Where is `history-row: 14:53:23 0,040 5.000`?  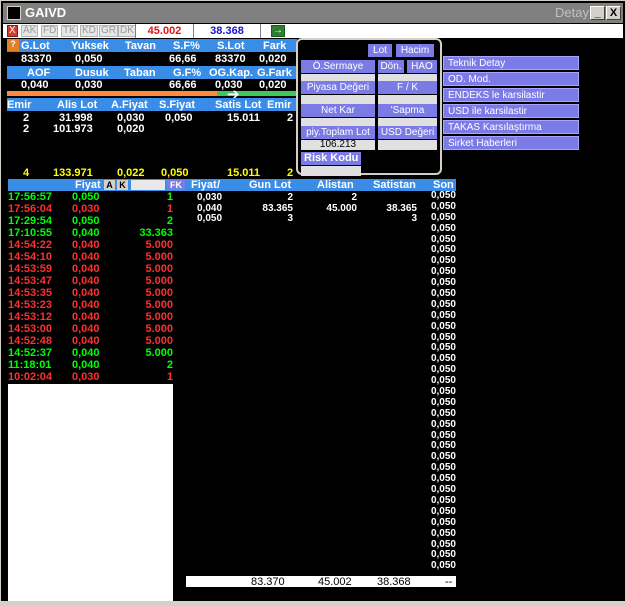 history-row: 14:53:23 0,040 5.000 is located at coordinates (90, 305).